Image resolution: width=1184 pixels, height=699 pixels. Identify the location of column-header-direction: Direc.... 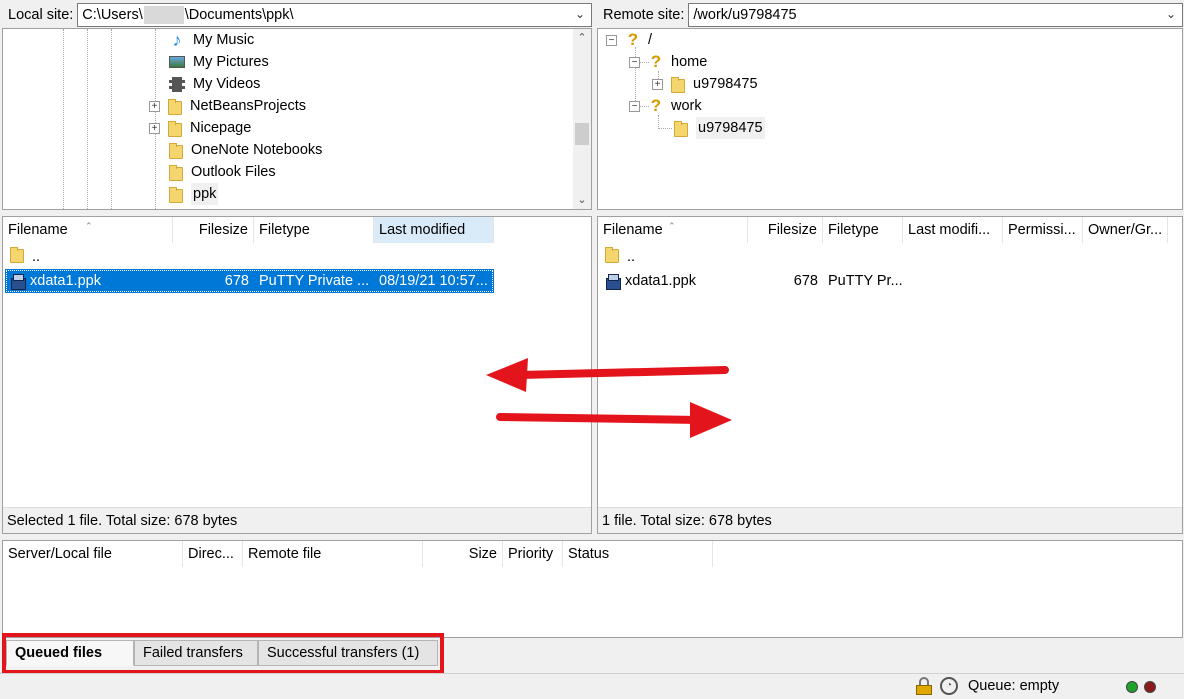
(213, 554).